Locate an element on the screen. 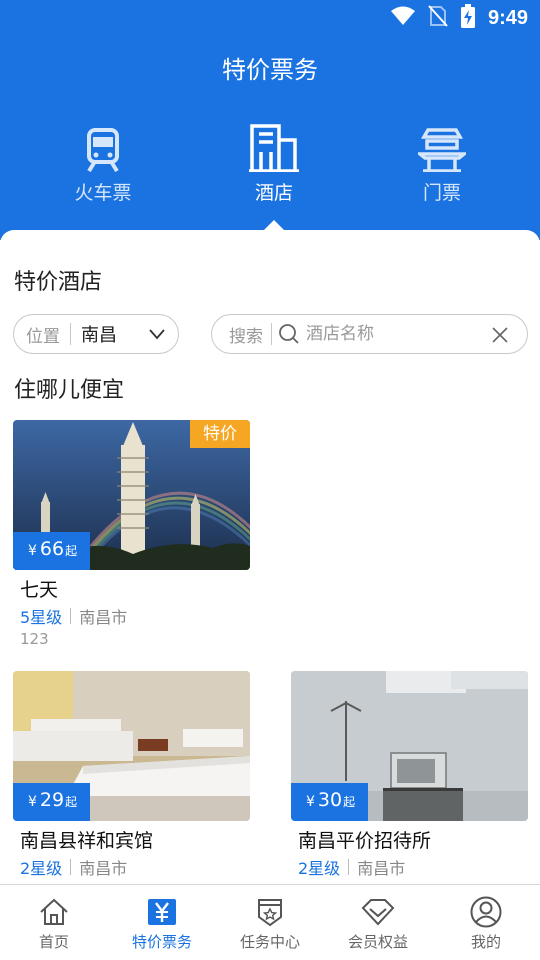  location-label: 位置 is located at coordinates (43, 336).